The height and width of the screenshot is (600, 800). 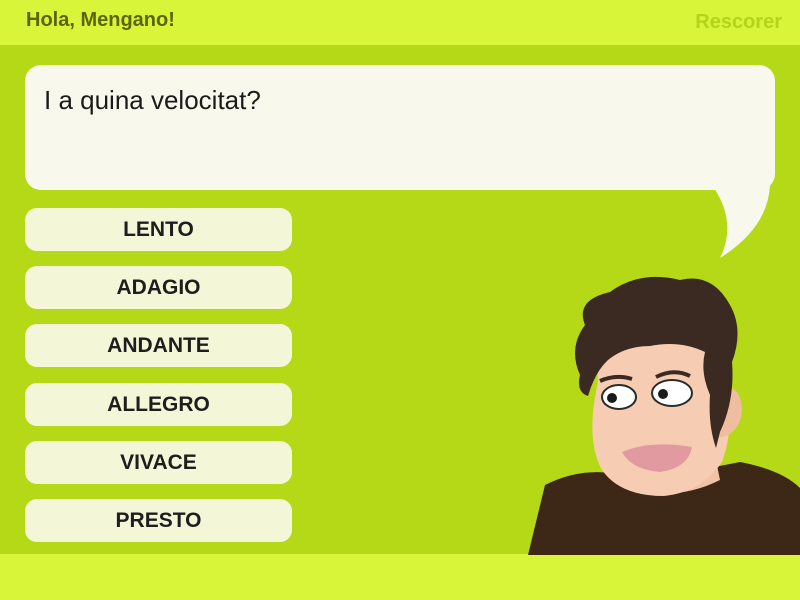 What do you see at coordinates (158, 520) in the screenshot?
I see `answer-button-presto: PRESTO` at bounding box center [158, 520].